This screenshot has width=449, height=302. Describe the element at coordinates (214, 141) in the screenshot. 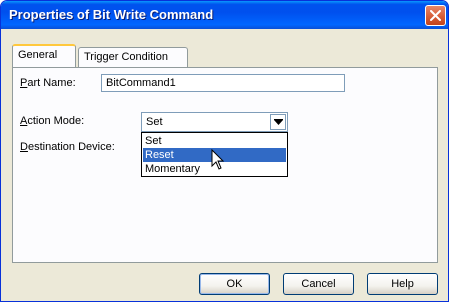

I see `dropdown-option-set: Set` at that location.